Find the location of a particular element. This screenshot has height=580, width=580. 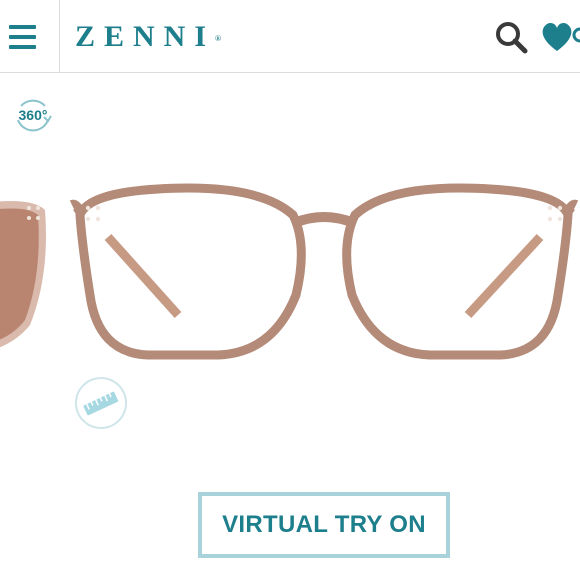

heart-icon is located at coordinates (560, 37).